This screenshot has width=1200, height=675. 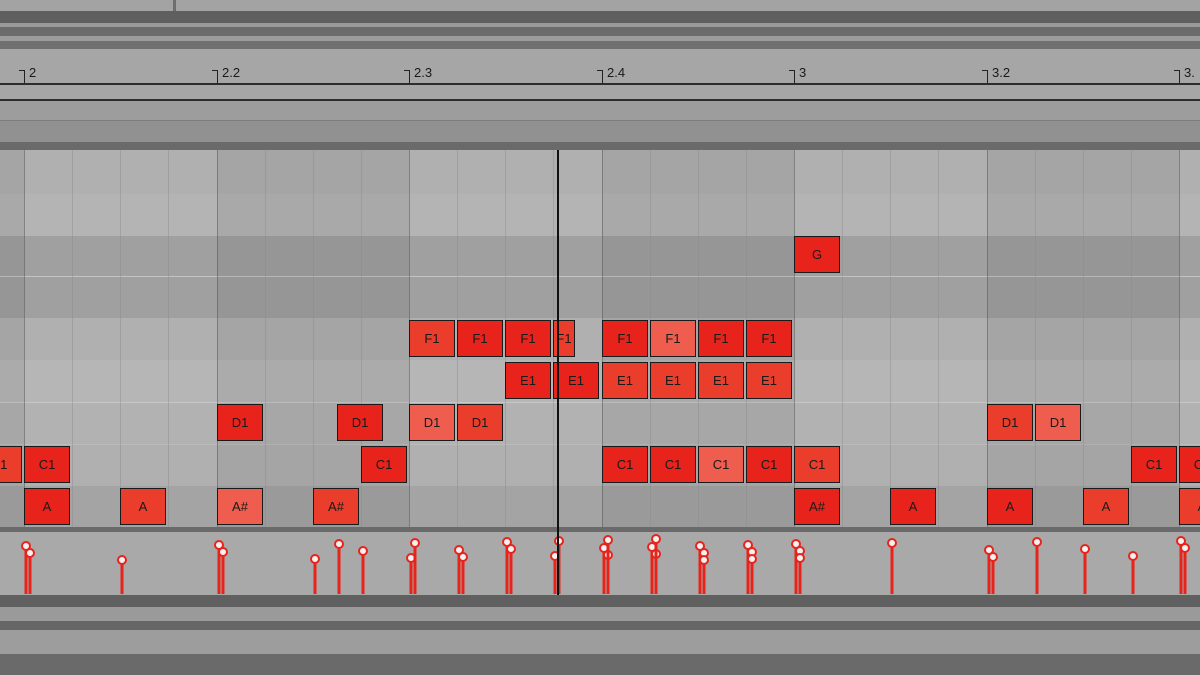 I want to click on ruler-label: 3., so click(x=1189, y=72).